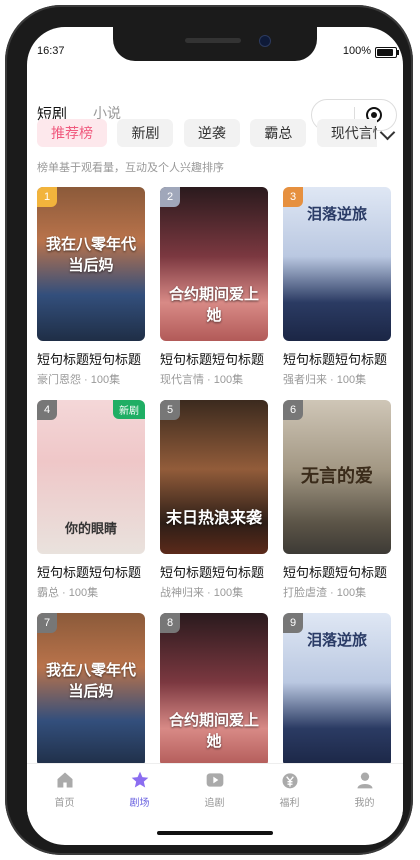  I want to click on drama-card: 6 无言的爱 短句标题短句标题 打脸虐渣 · 100集, so click(337, 500).